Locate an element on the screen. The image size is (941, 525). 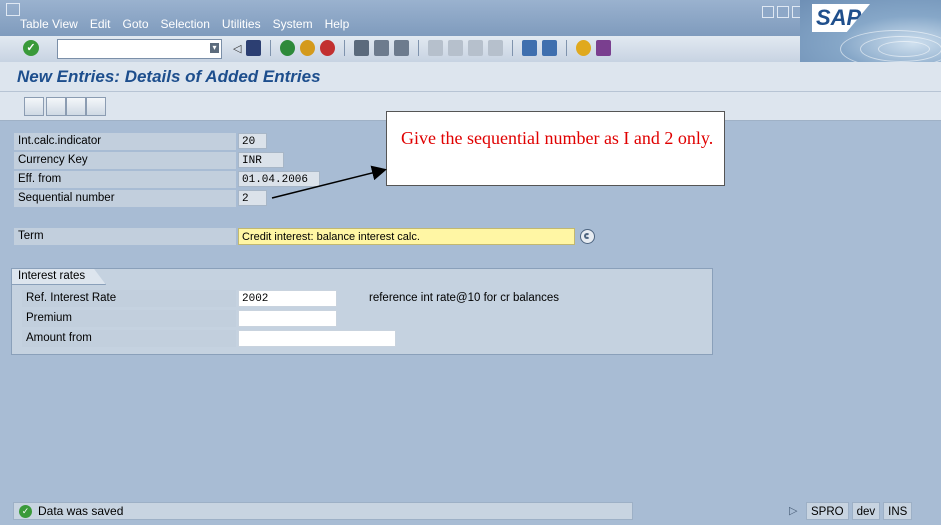
system-name: dev is located at coordinates (866, 511).